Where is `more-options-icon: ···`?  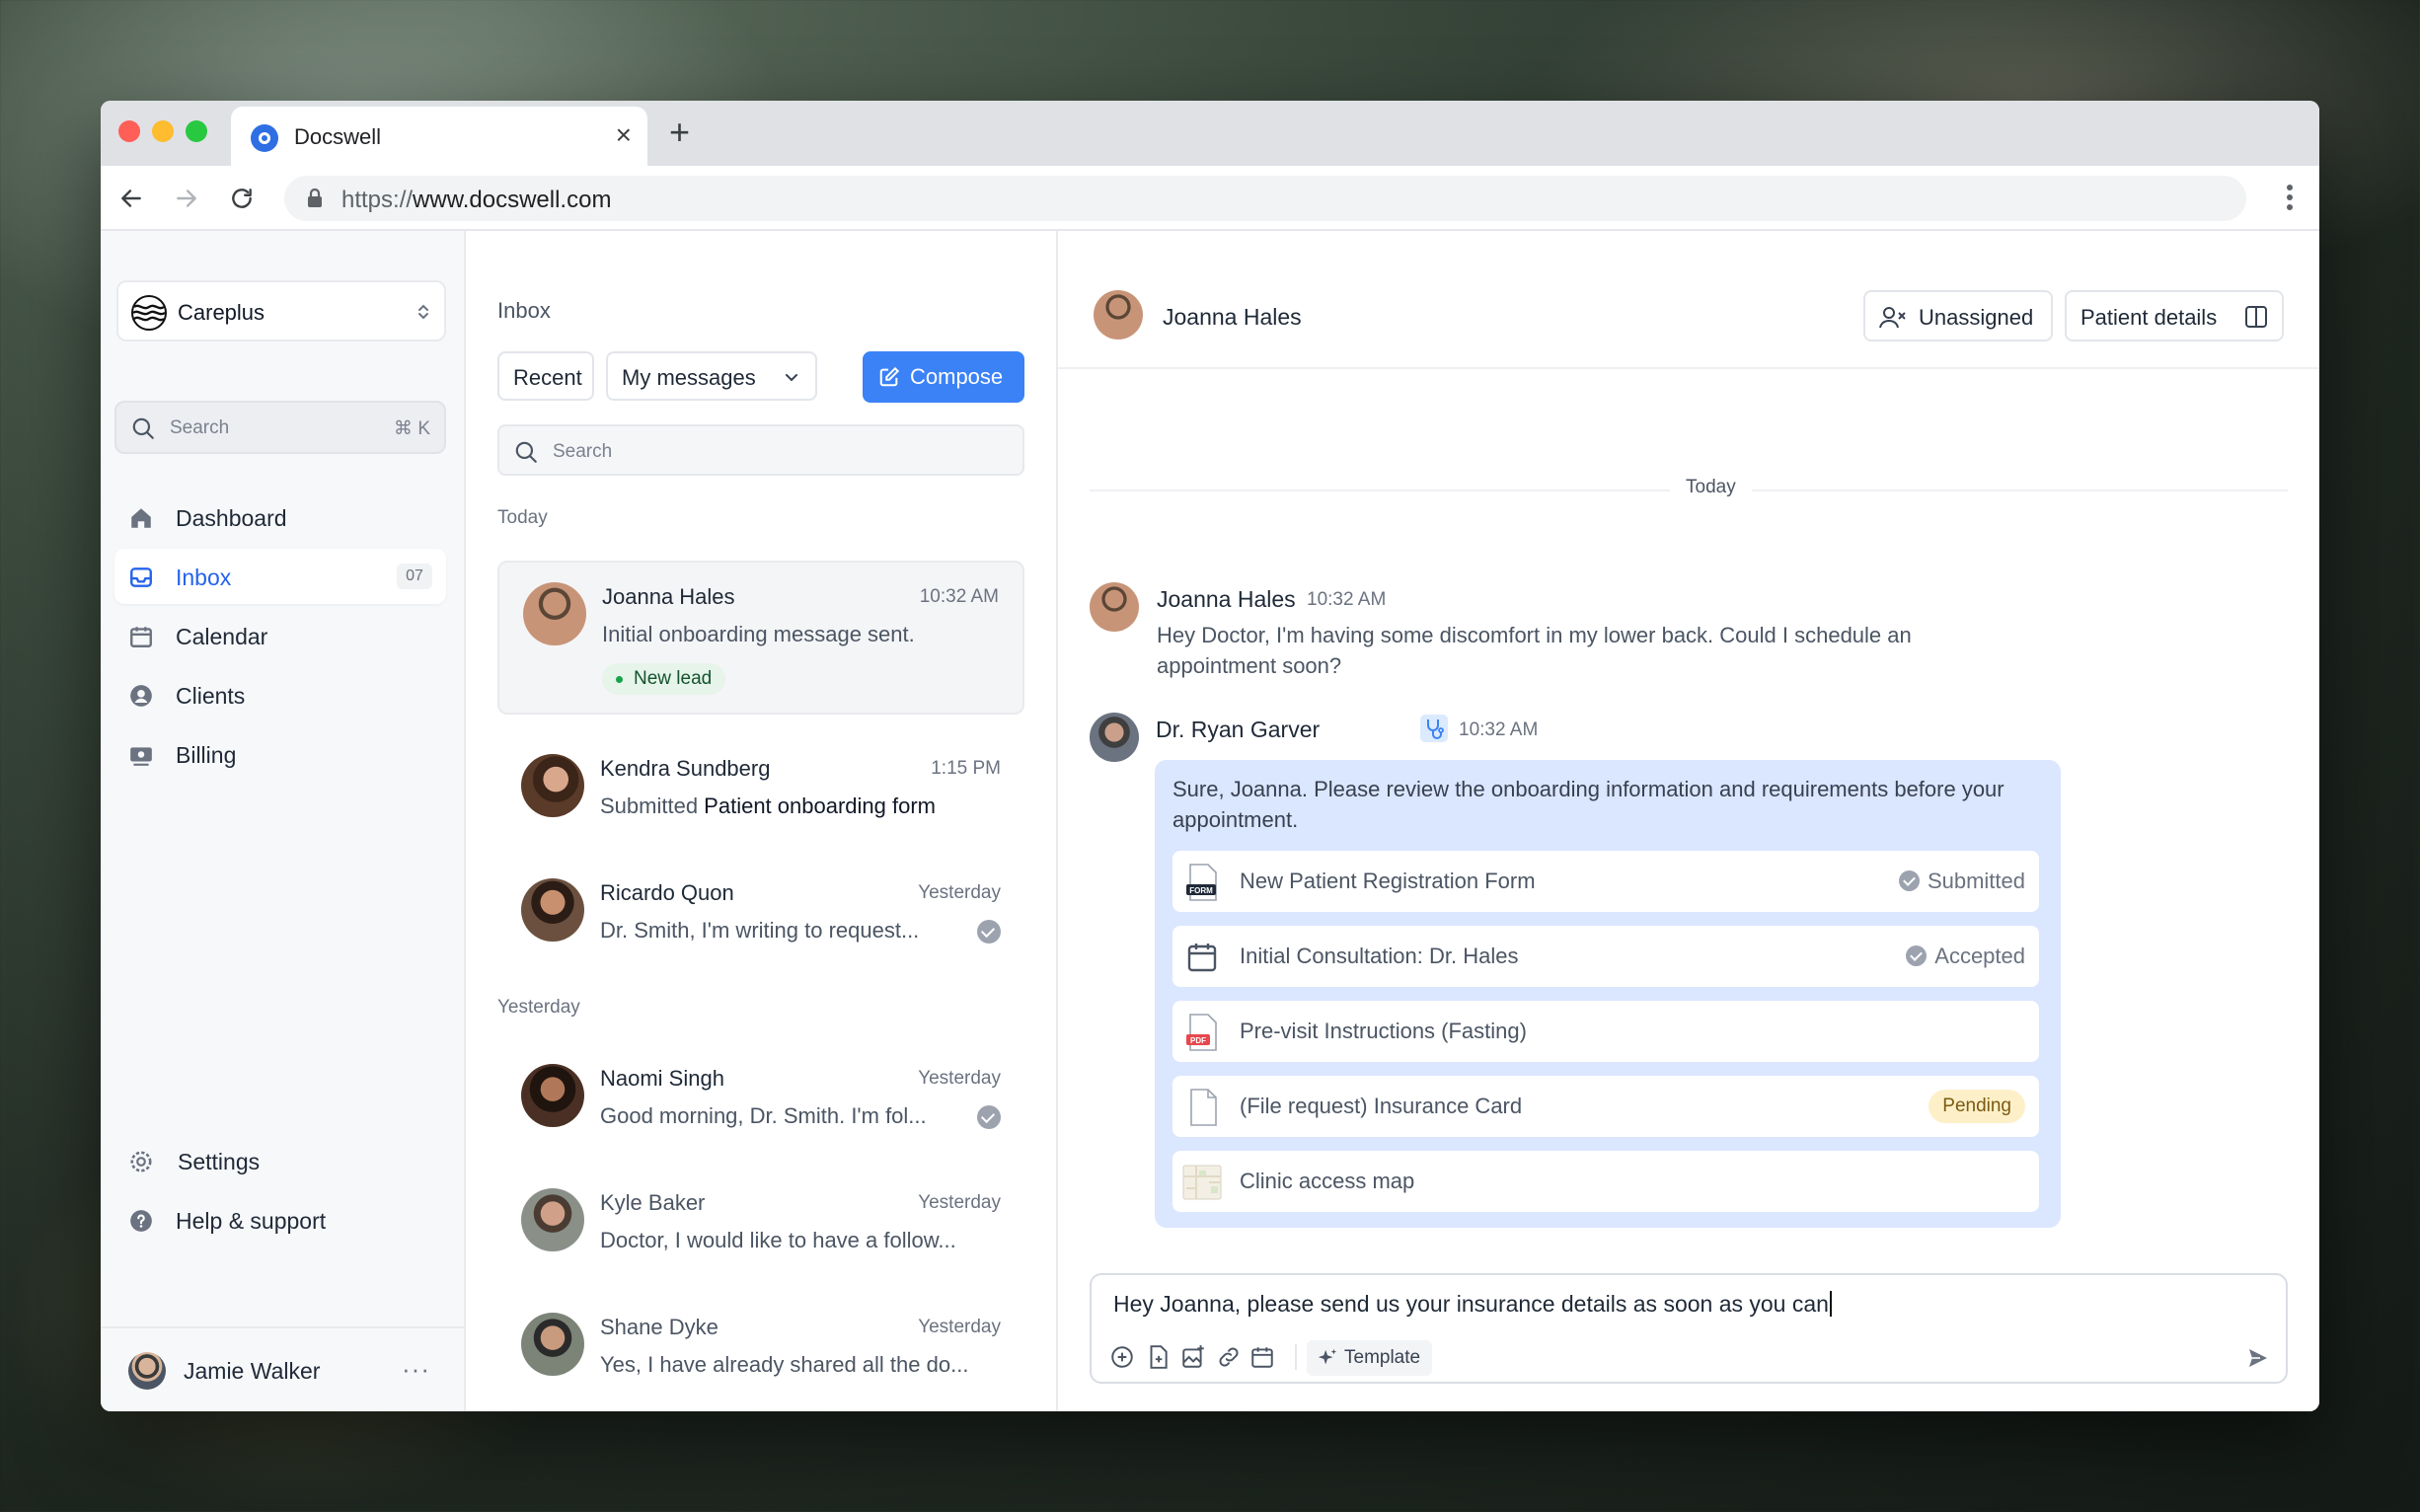
more-options-icon: ··· is located at coordinates (416, 1370).